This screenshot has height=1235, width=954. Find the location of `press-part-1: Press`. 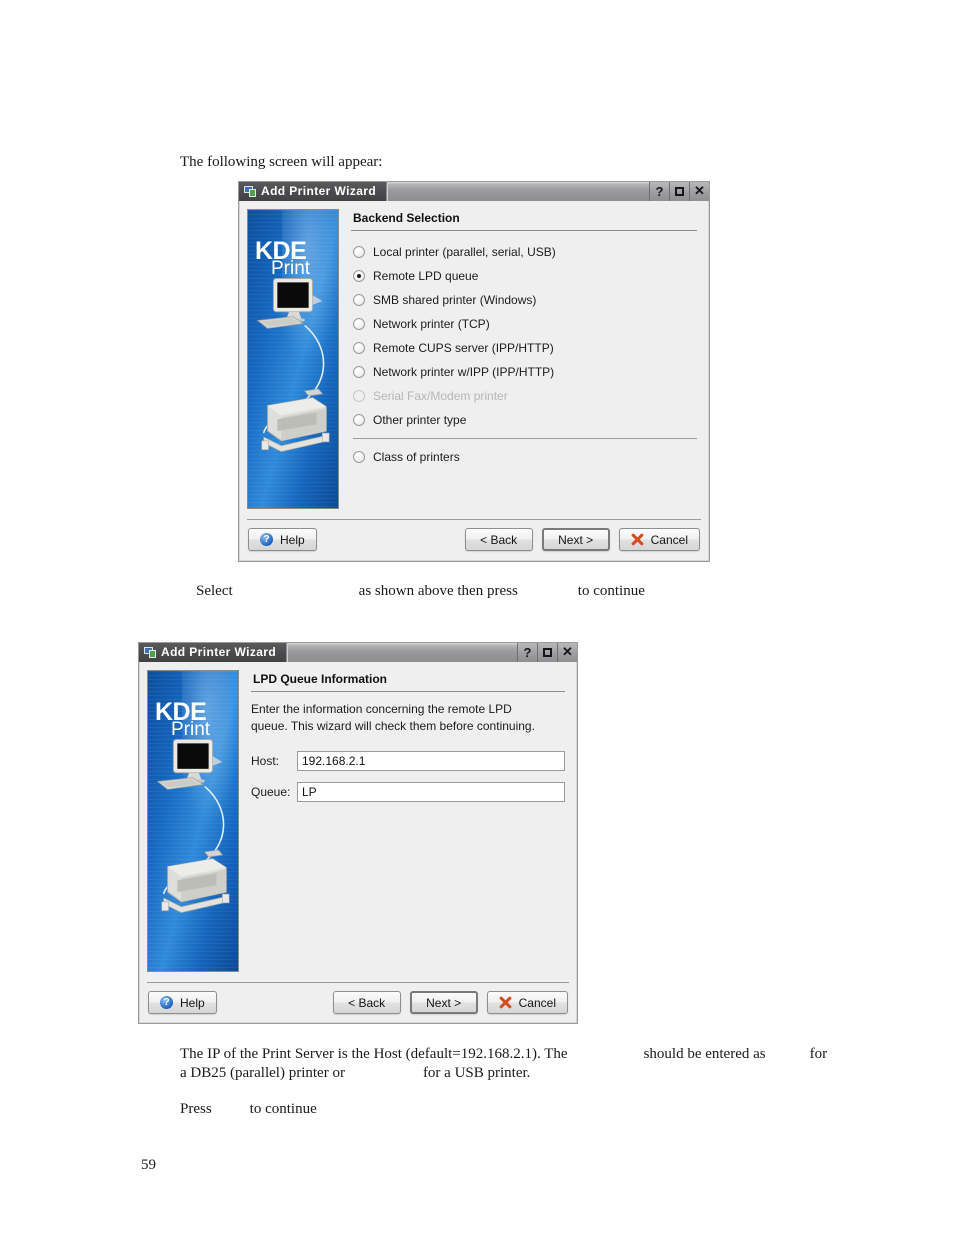

press-part-1: Press is located at coordinates (196, 1109).